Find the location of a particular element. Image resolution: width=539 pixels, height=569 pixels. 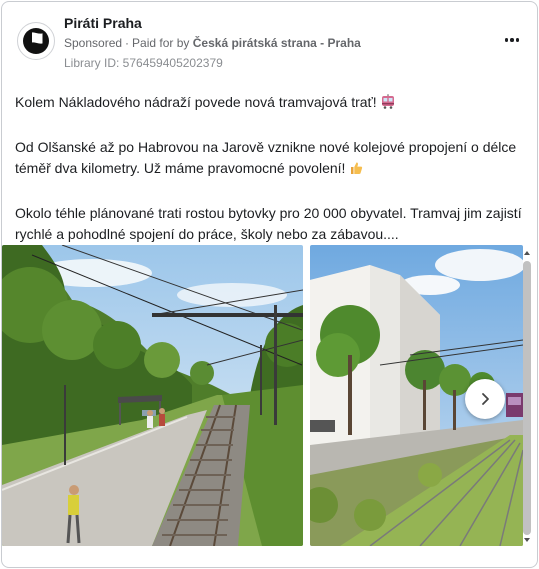

scroll-down-arrow-icon is located at coordinates (527, 540).